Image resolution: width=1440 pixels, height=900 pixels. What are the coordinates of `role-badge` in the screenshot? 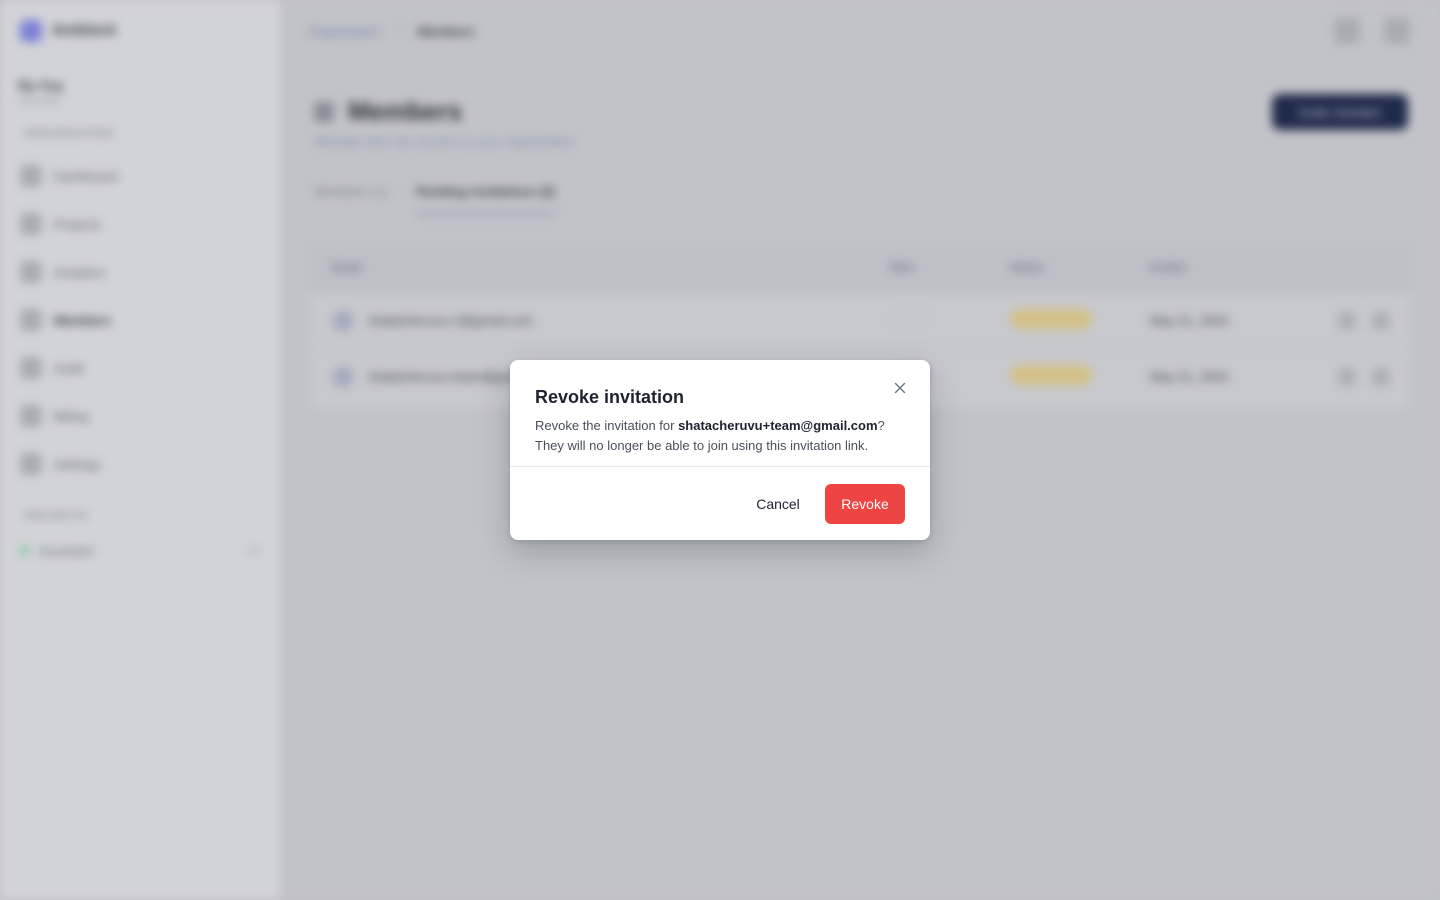 It's located at (910, 319).